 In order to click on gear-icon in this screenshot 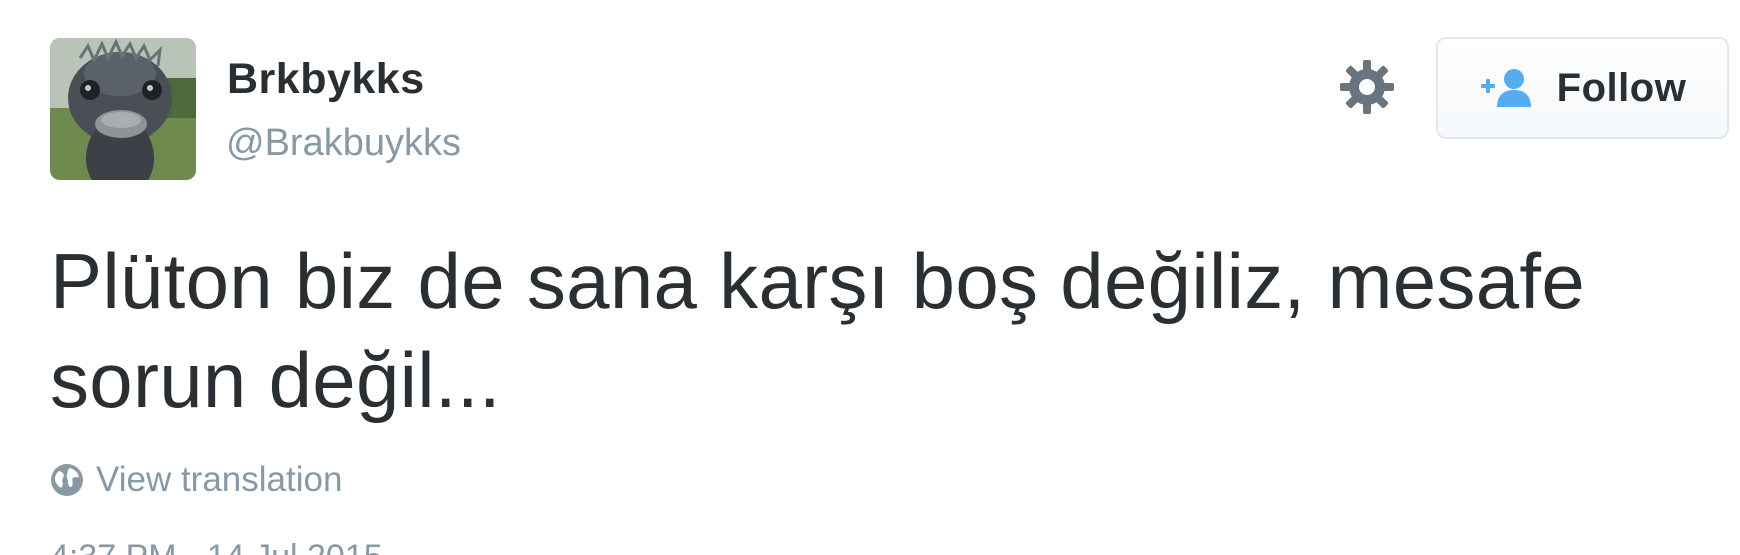, I will do `click(1367, 87)`.